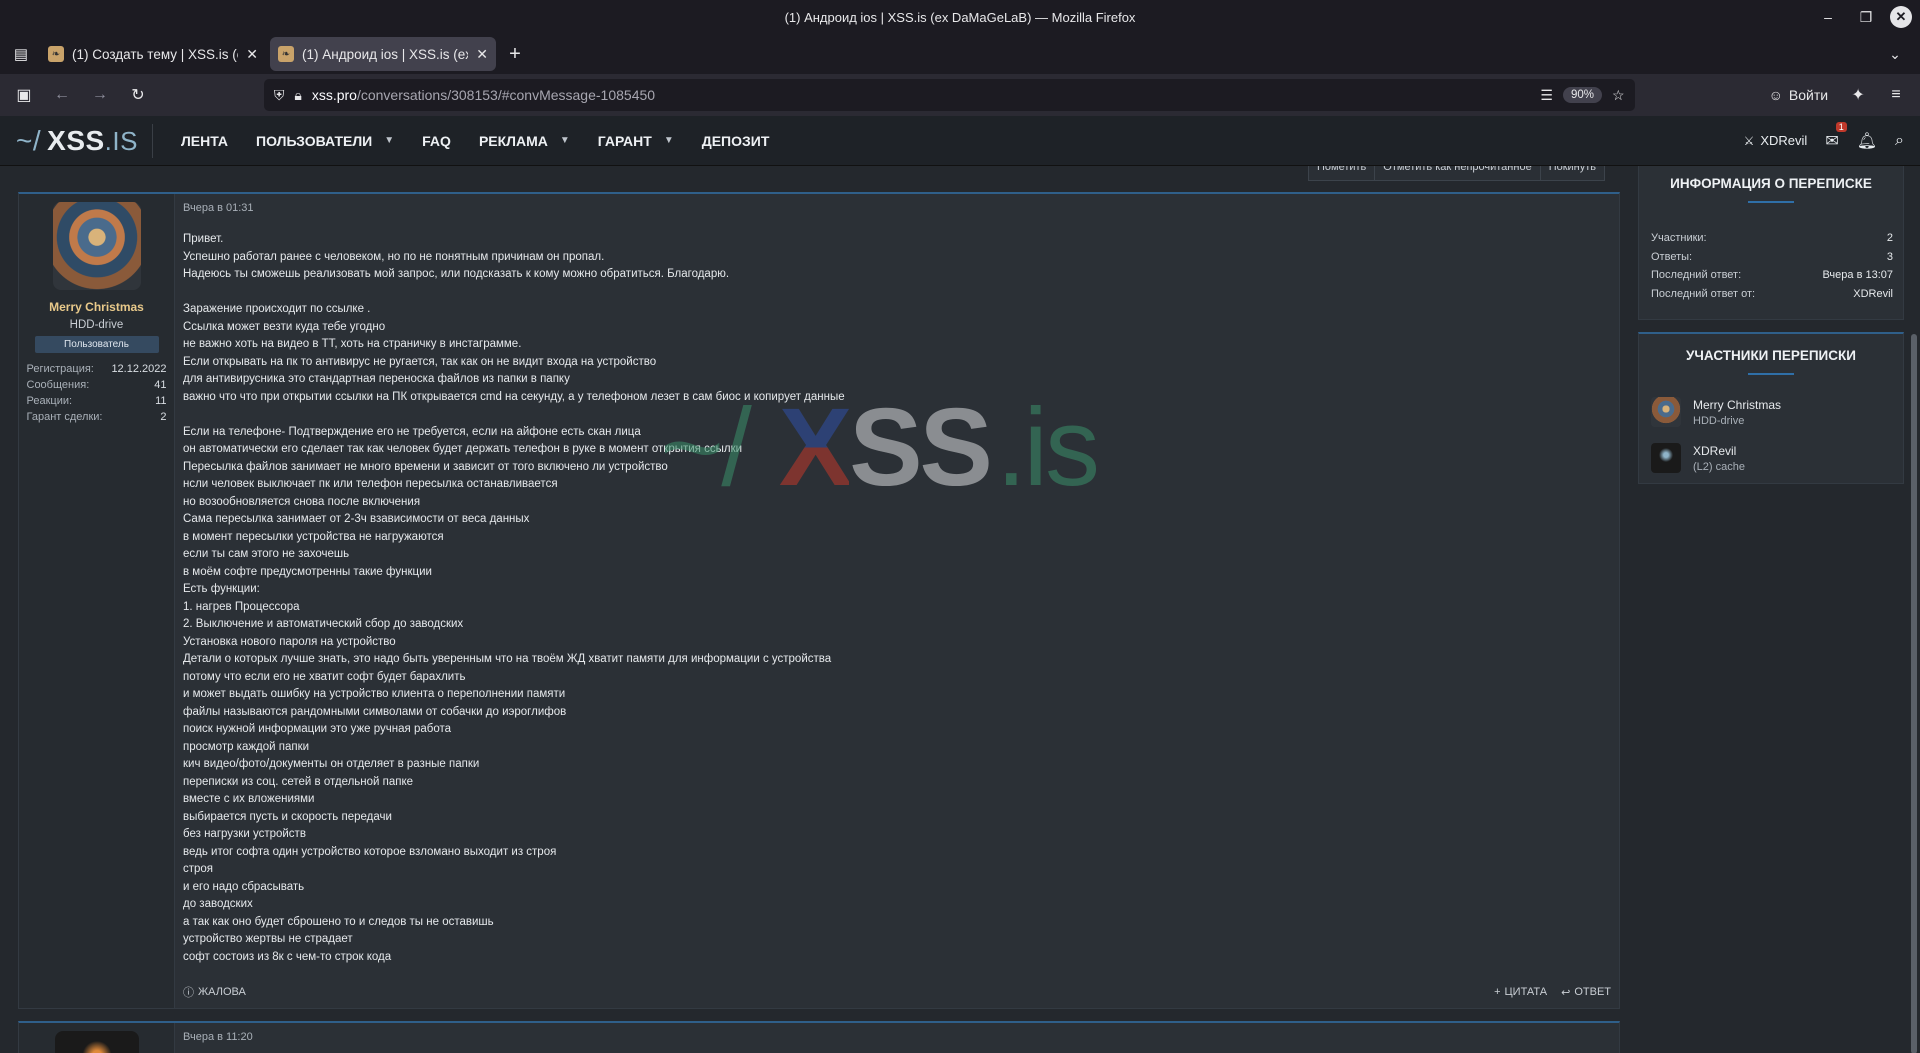  What do you see at coordinates (1592, 992) in the screenshot?
I see `reply-label: ОТВЕТ` at bounding box center [1592, 992].